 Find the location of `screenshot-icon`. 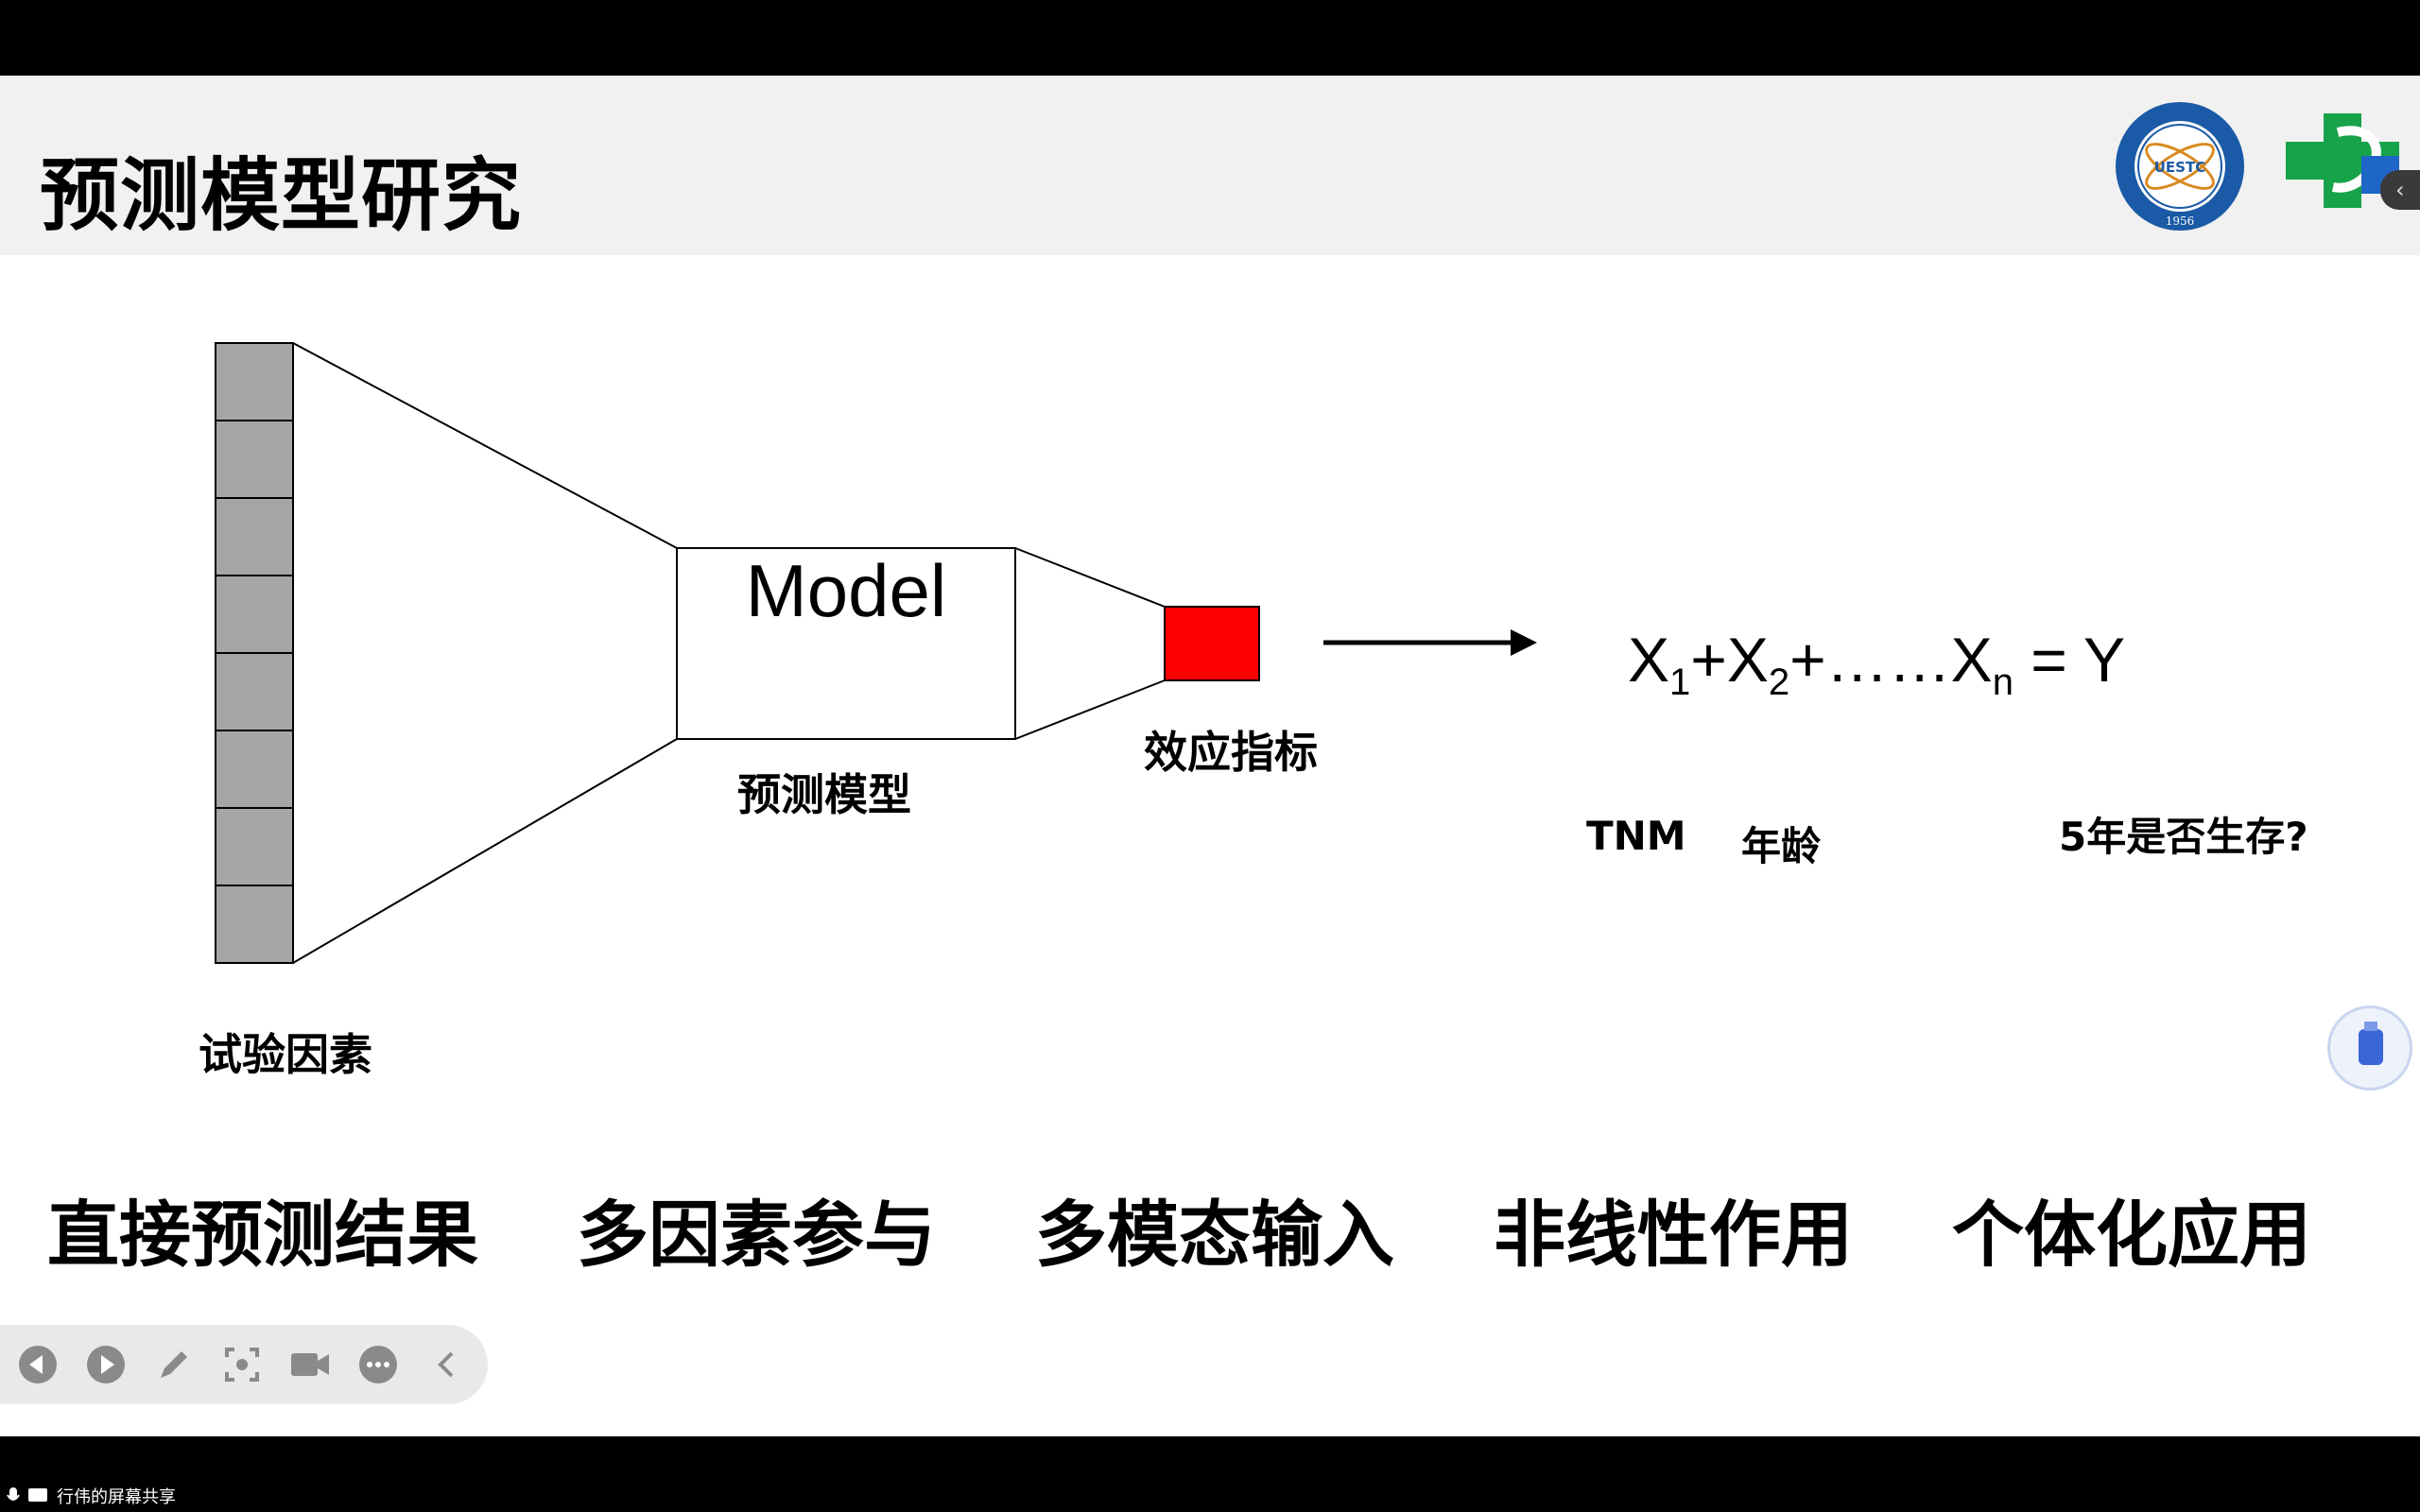

screenshot-icon is located at coordinates (242, 1364).